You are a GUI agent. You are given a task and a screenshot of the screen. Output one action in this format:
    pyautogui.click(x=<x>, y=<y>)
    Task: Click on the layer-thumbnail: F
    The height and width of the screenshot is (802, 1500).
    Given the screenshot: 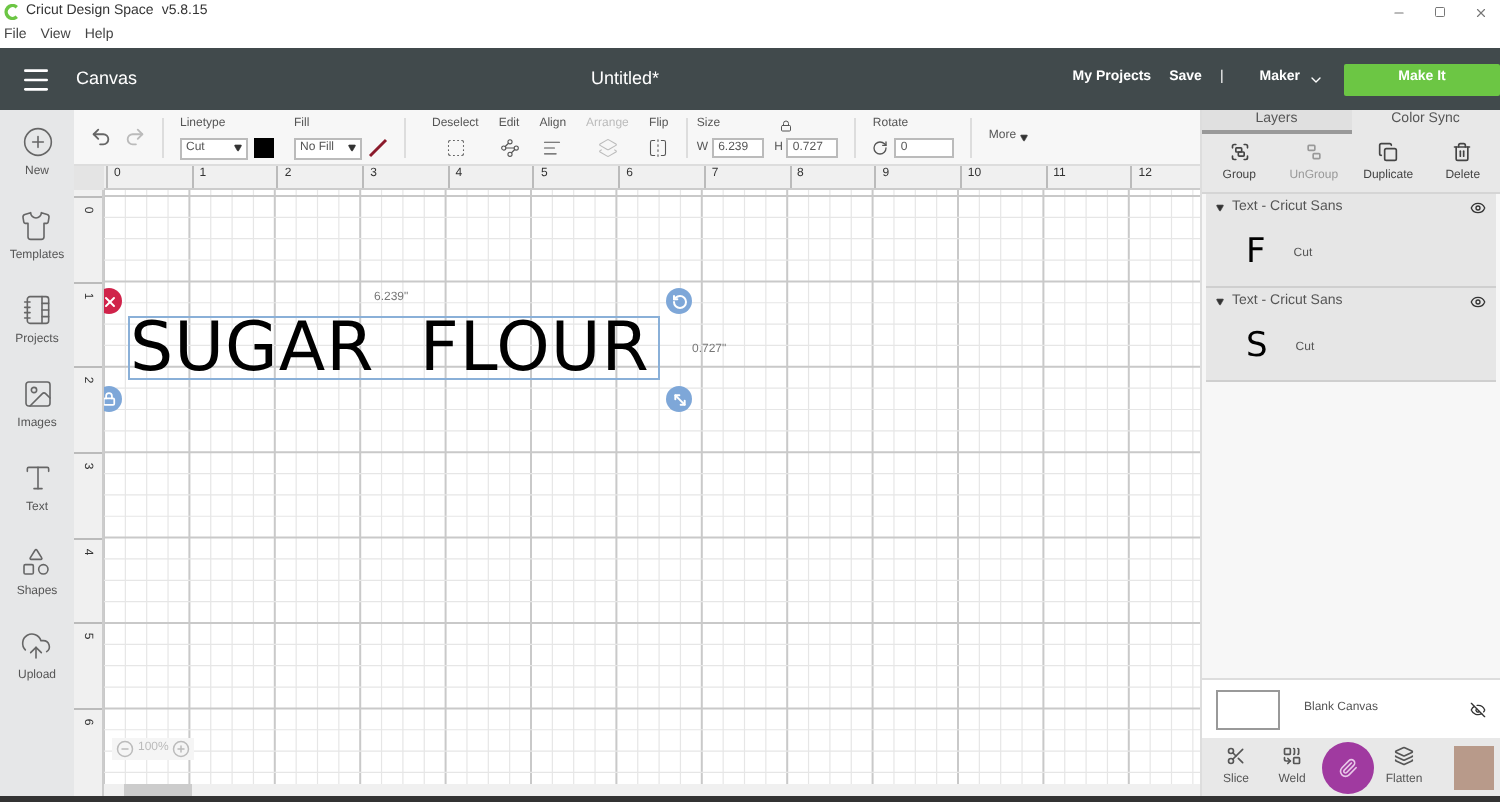 What is the action you would take?
    pyautogui.click(x=1256, y=253)
    